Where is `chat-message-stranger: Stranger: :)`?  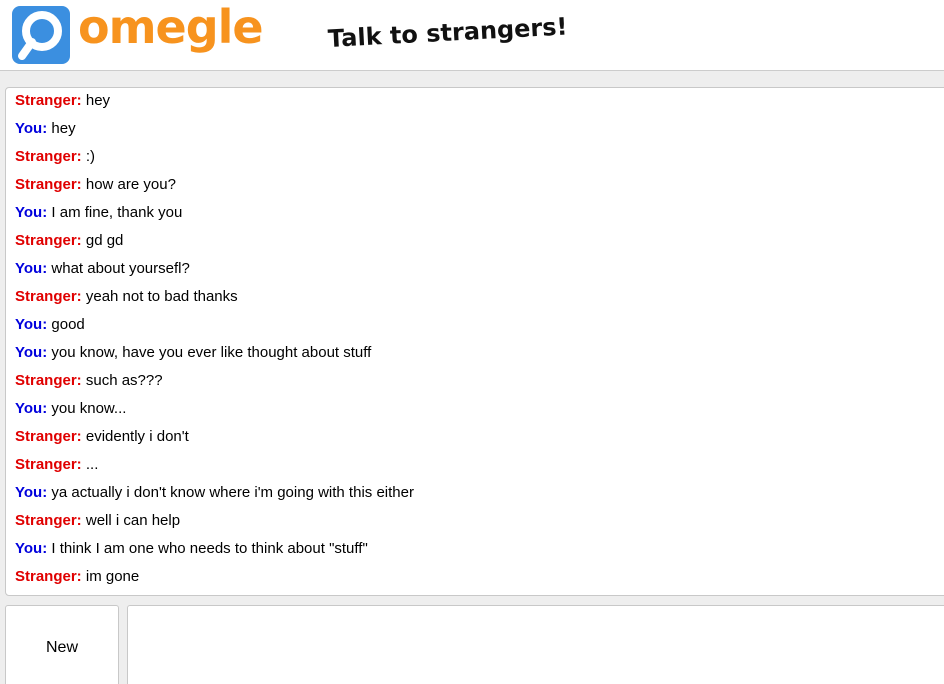
chat-message-stranger: Stranger: :) is located at coordinates (479, 160).